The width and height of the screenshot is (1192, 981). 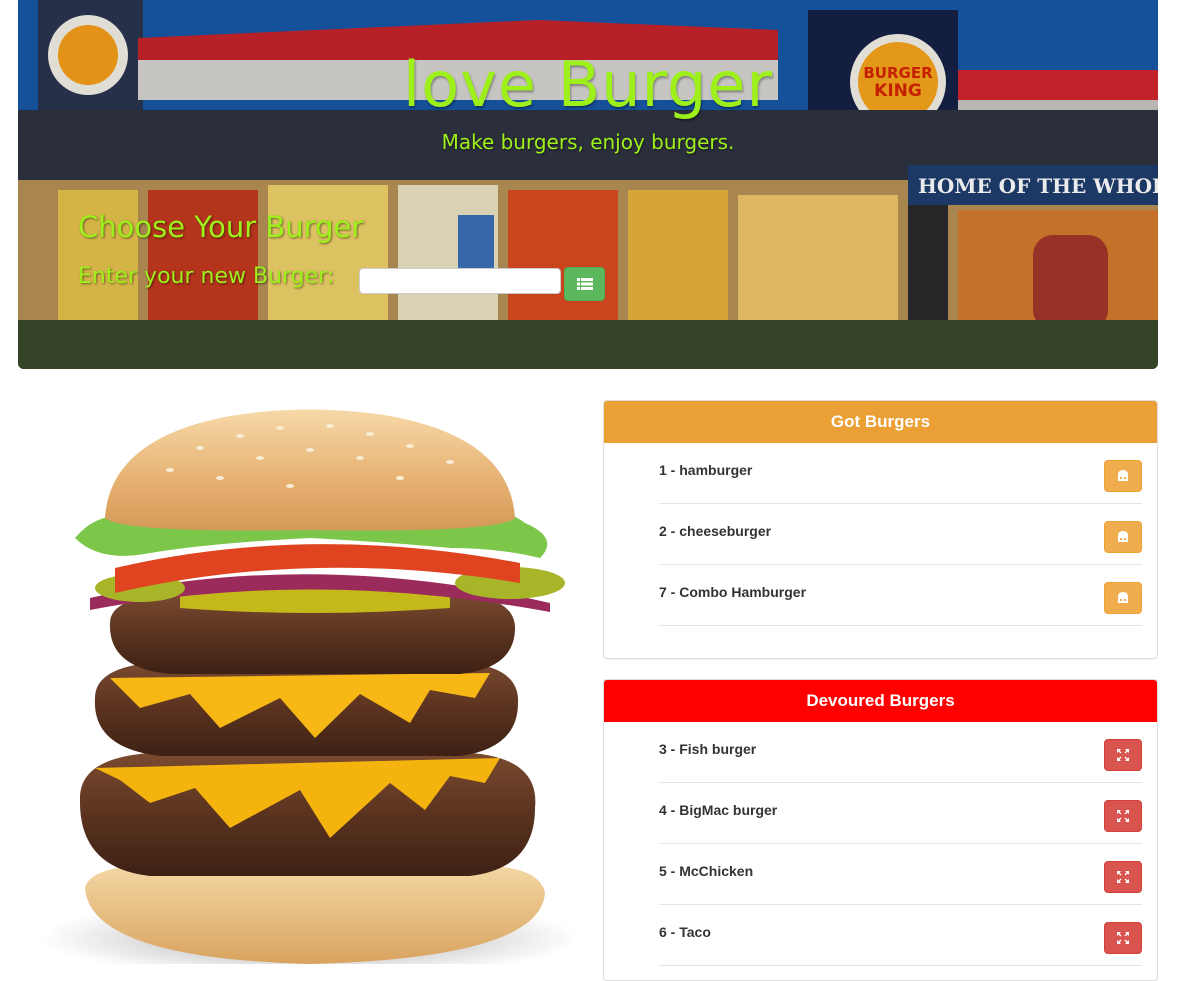 What do you see at coordinates (706, 470) in the screenshot?
I see `burger-name: 1 - hamburger` at bounding box center [706, 470].